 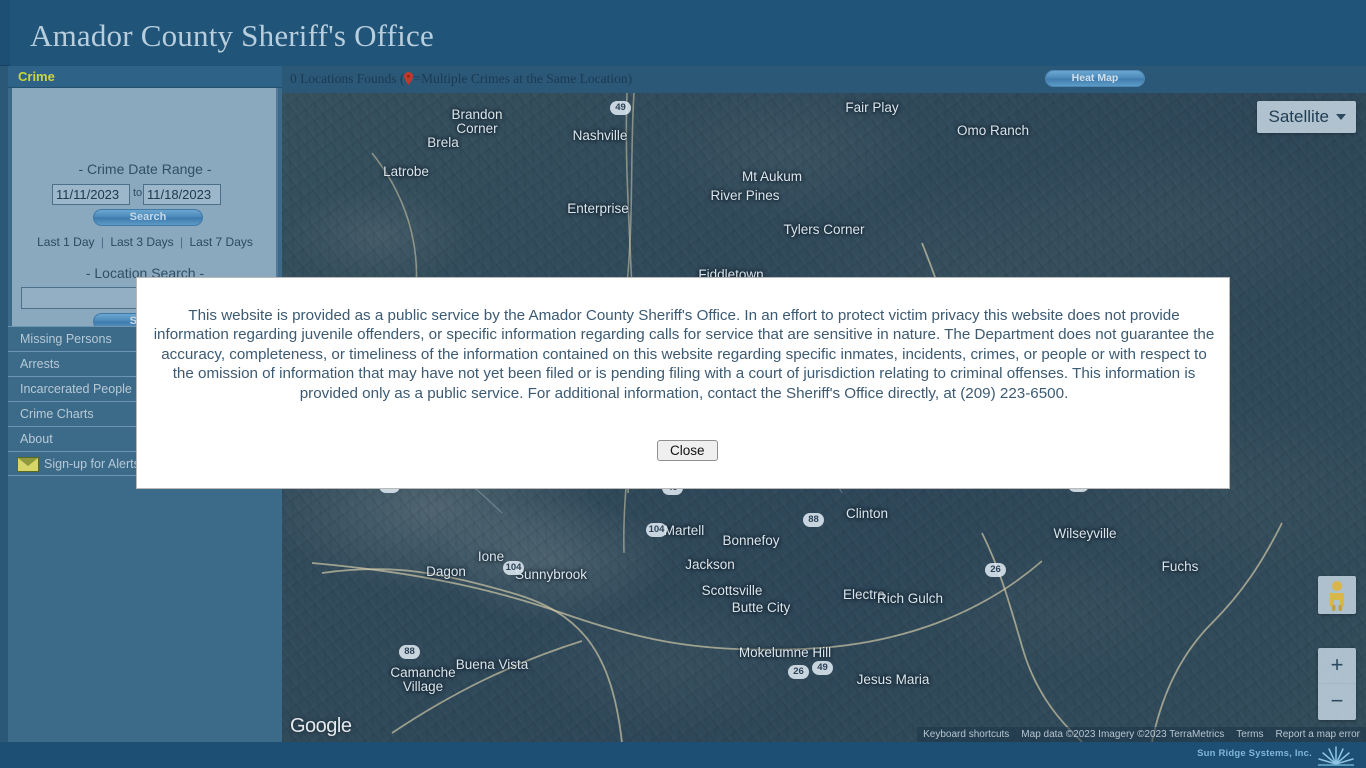 I want to click on heat-map-button: Heat Map, so click(x=1095, y=78).